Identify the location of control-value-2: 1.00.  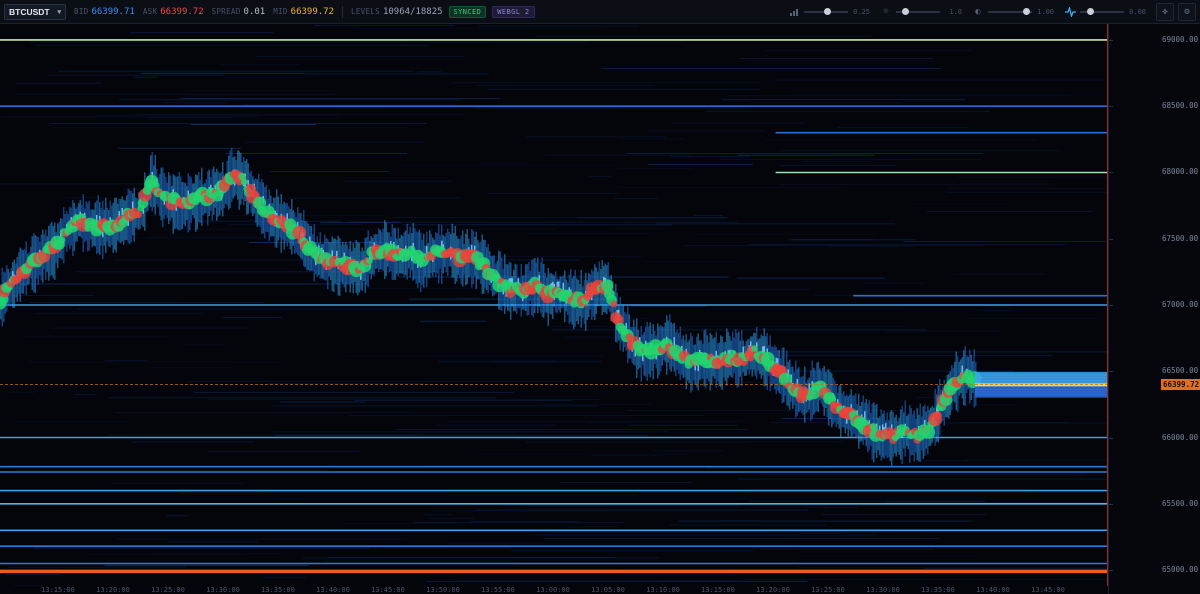
(1045, 12).